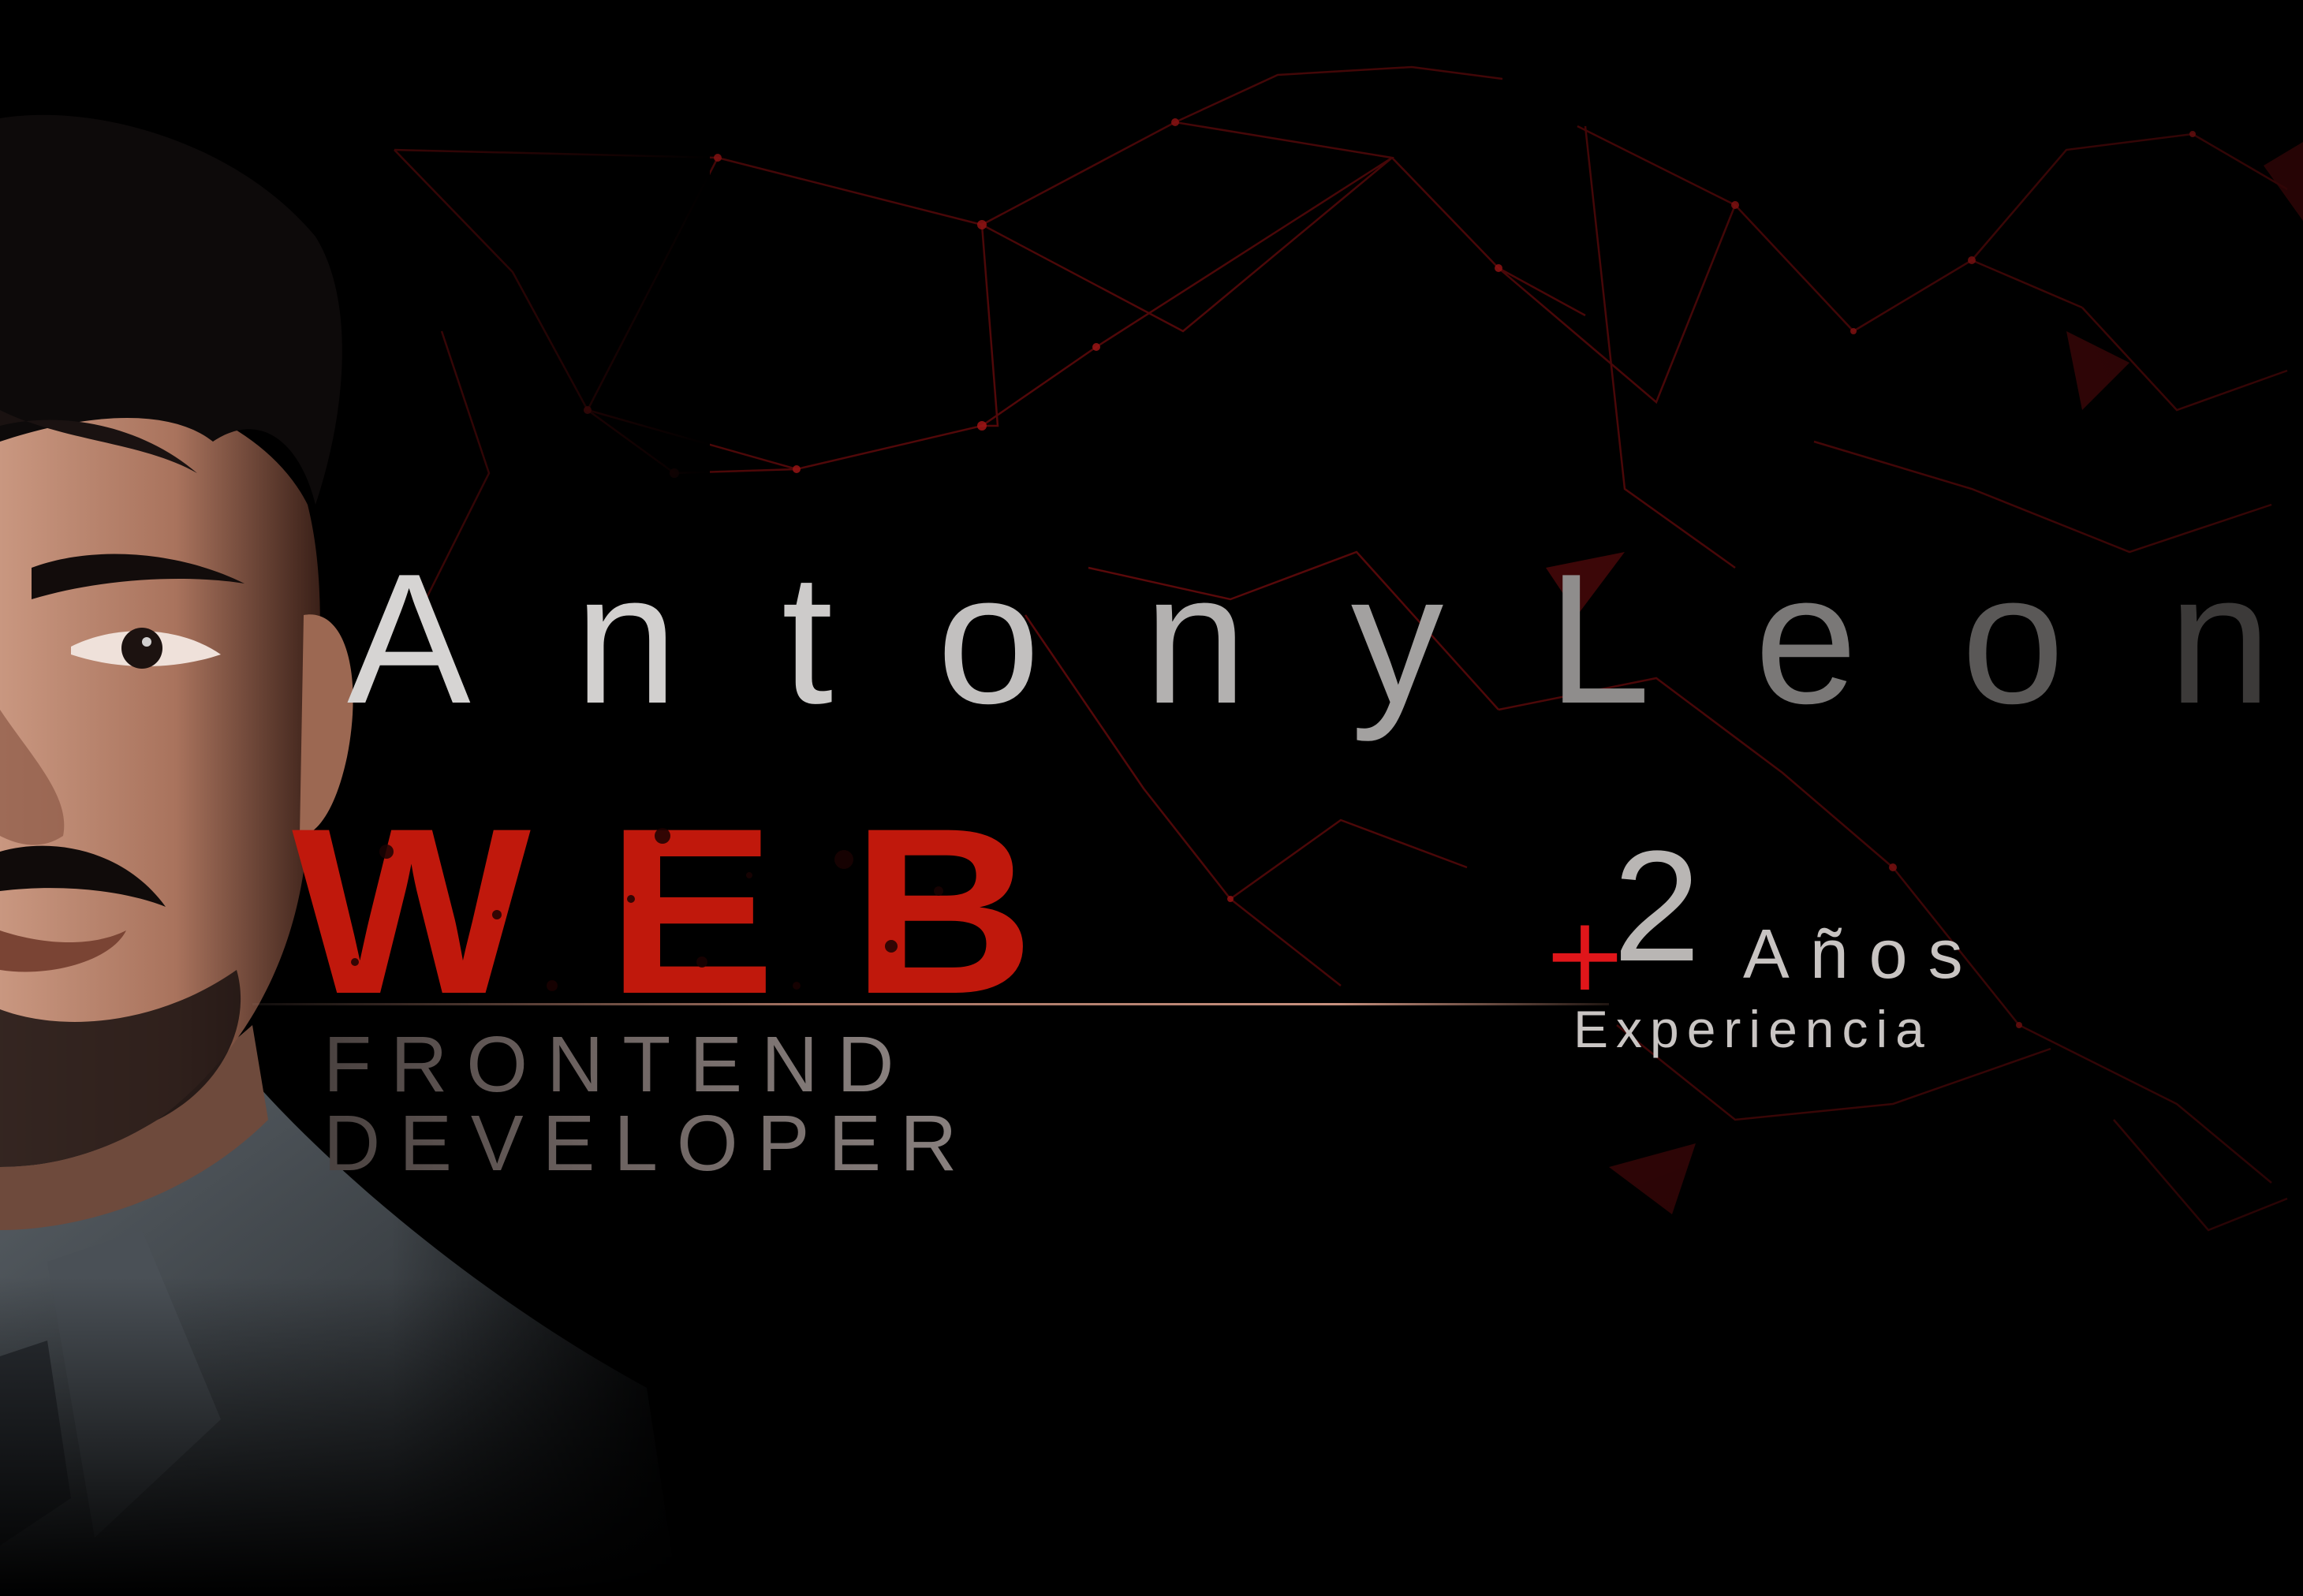 The width and height of the screenshot is (2303, 1596). Describe the element at coordinates (1657, 906) in the screenshot. I see `experience-years: 2` at that location.